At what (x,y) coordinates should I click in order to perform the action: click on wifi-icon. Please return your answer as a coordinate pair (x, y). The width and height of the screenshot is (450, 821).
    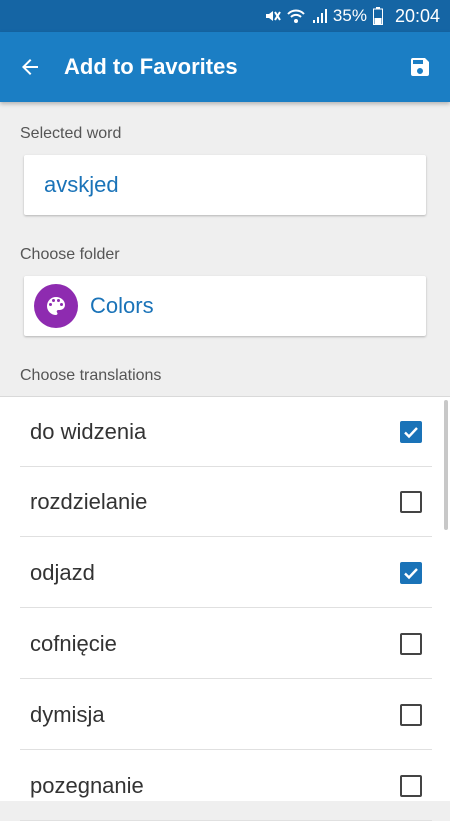
    Looking at the image, I should click on (296, 16).